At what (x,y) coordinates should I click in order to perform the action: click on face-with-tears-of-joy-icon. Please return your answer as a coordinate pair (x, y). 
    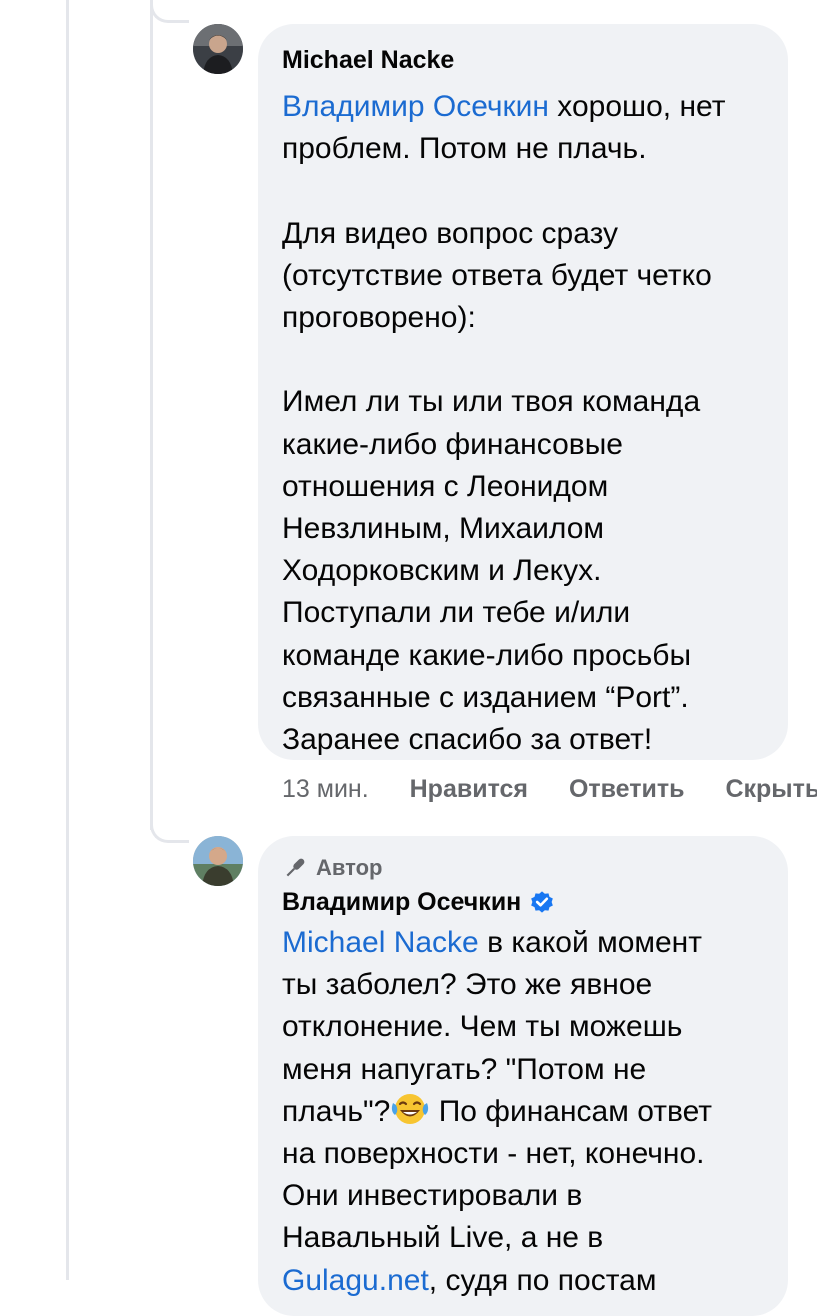
    Looking at the image, I should click on (410, 1108).